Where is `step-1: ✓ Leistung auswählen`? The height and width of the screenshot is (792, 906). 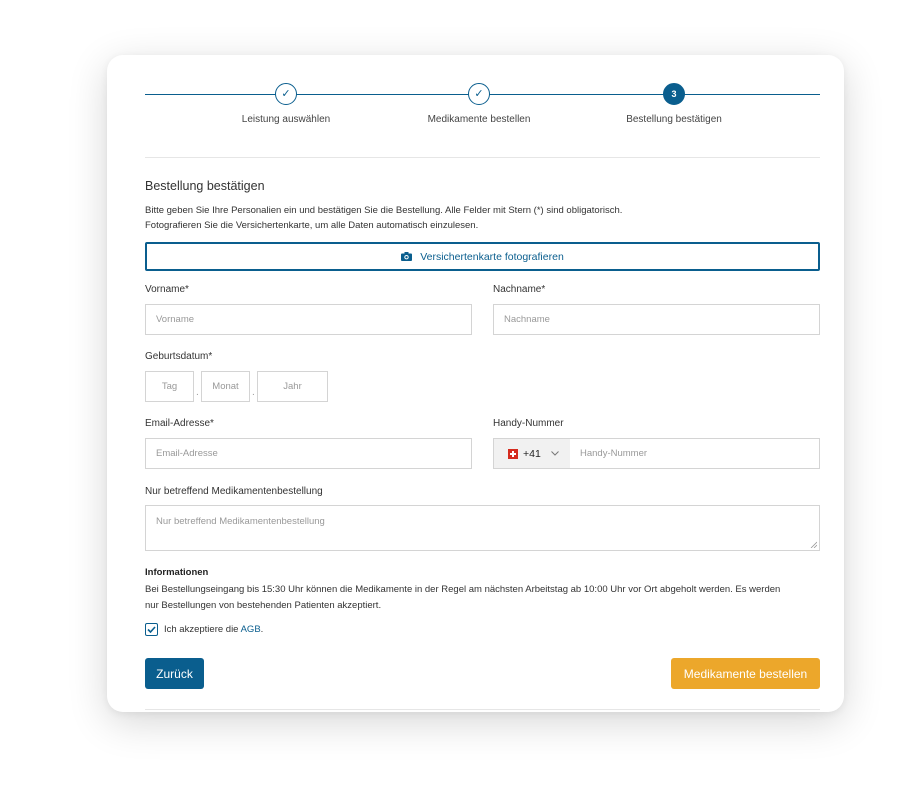
step-1: ✓ Leistung auswählen is located at coordinates (286, 104).